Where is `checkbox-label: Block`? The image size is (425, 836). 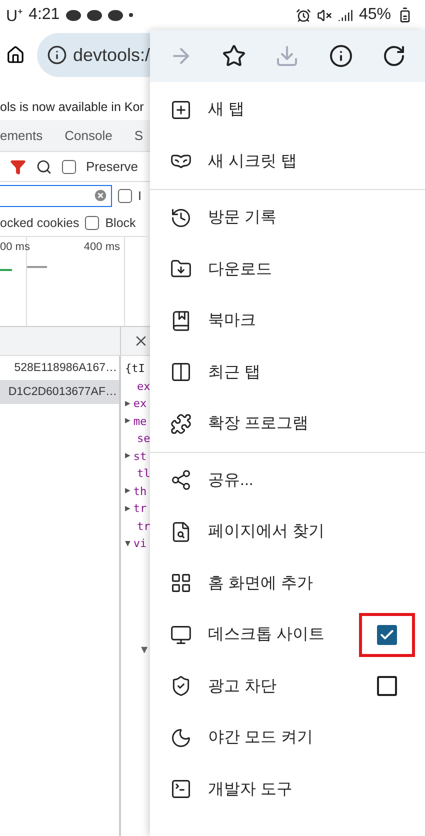
checkbox-label: Block is located at coordinates (120, 223).